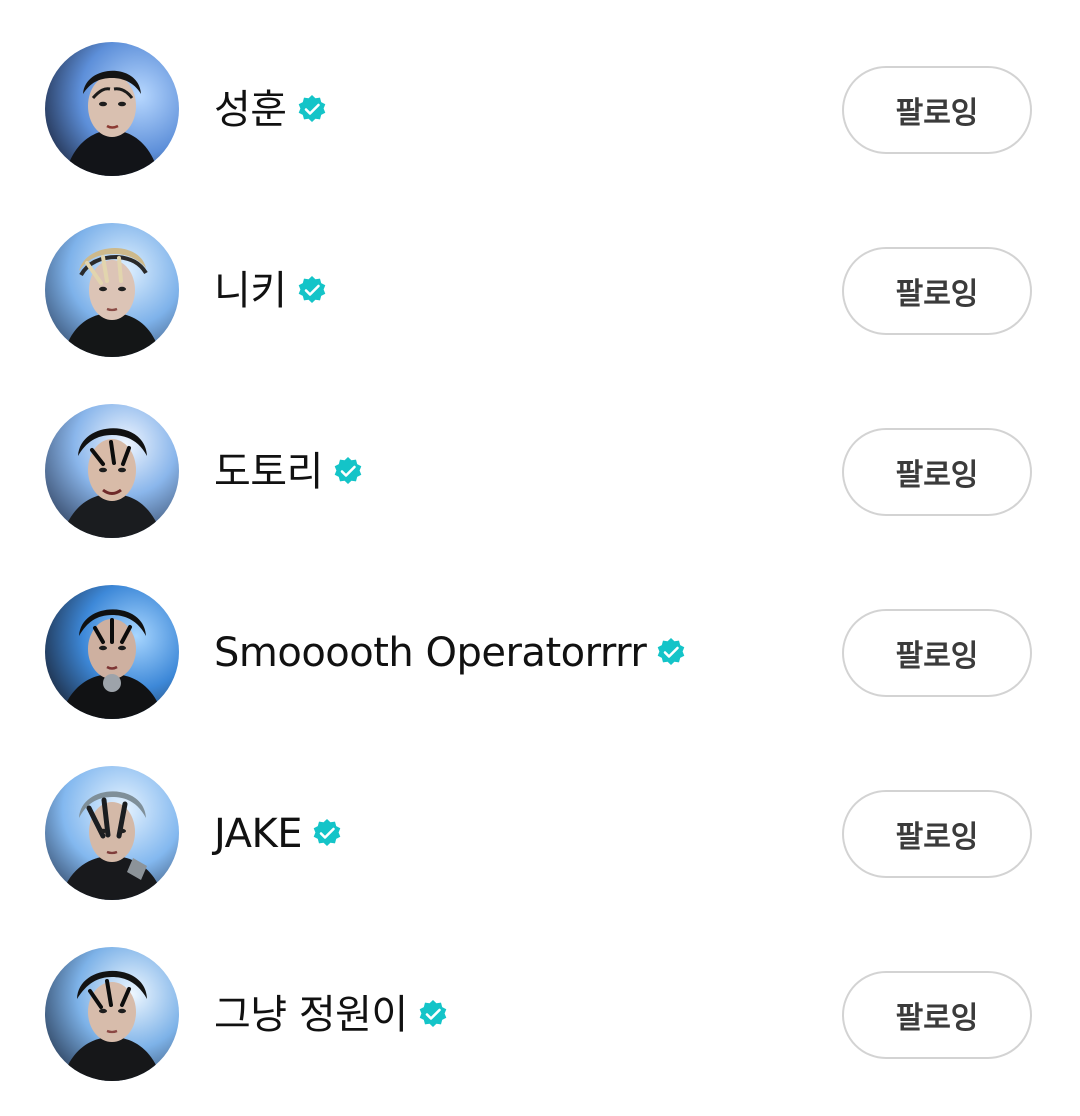  Describe the element at coordinates (540, 291) in the screenshot. I see `following-row: 니키 팔로잉` at that location.